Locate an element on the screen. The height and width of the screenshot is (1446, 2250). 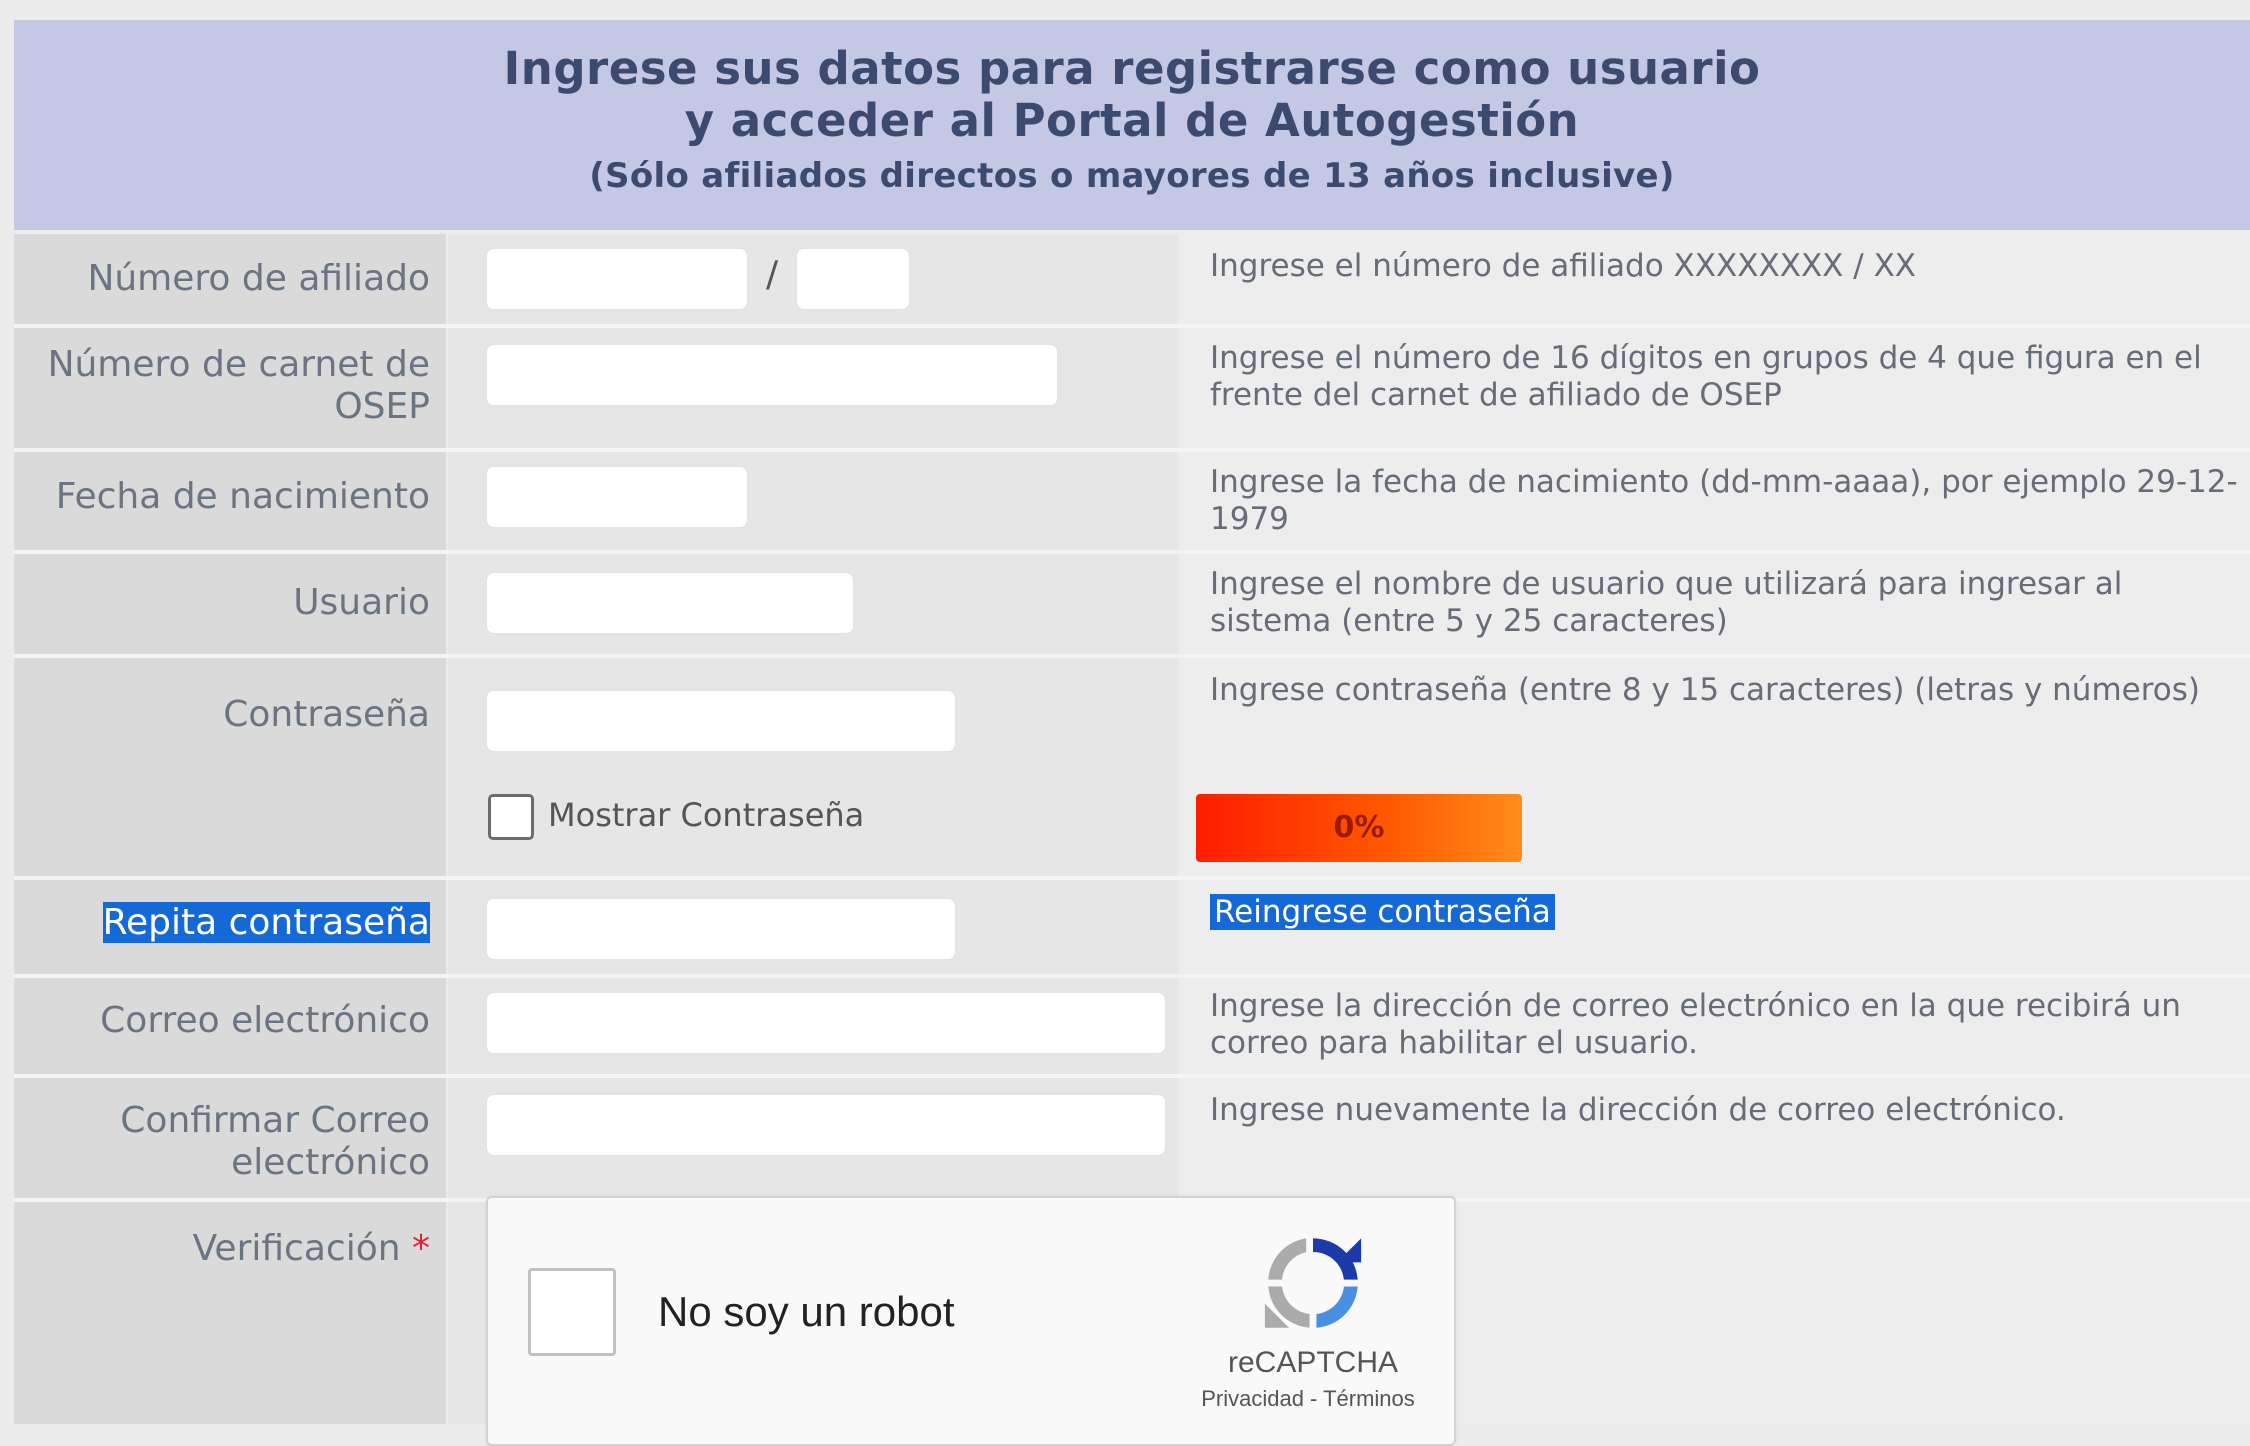
confirmar-label: Confirmar Correo electrónico is located at coordinates (230, 1138).